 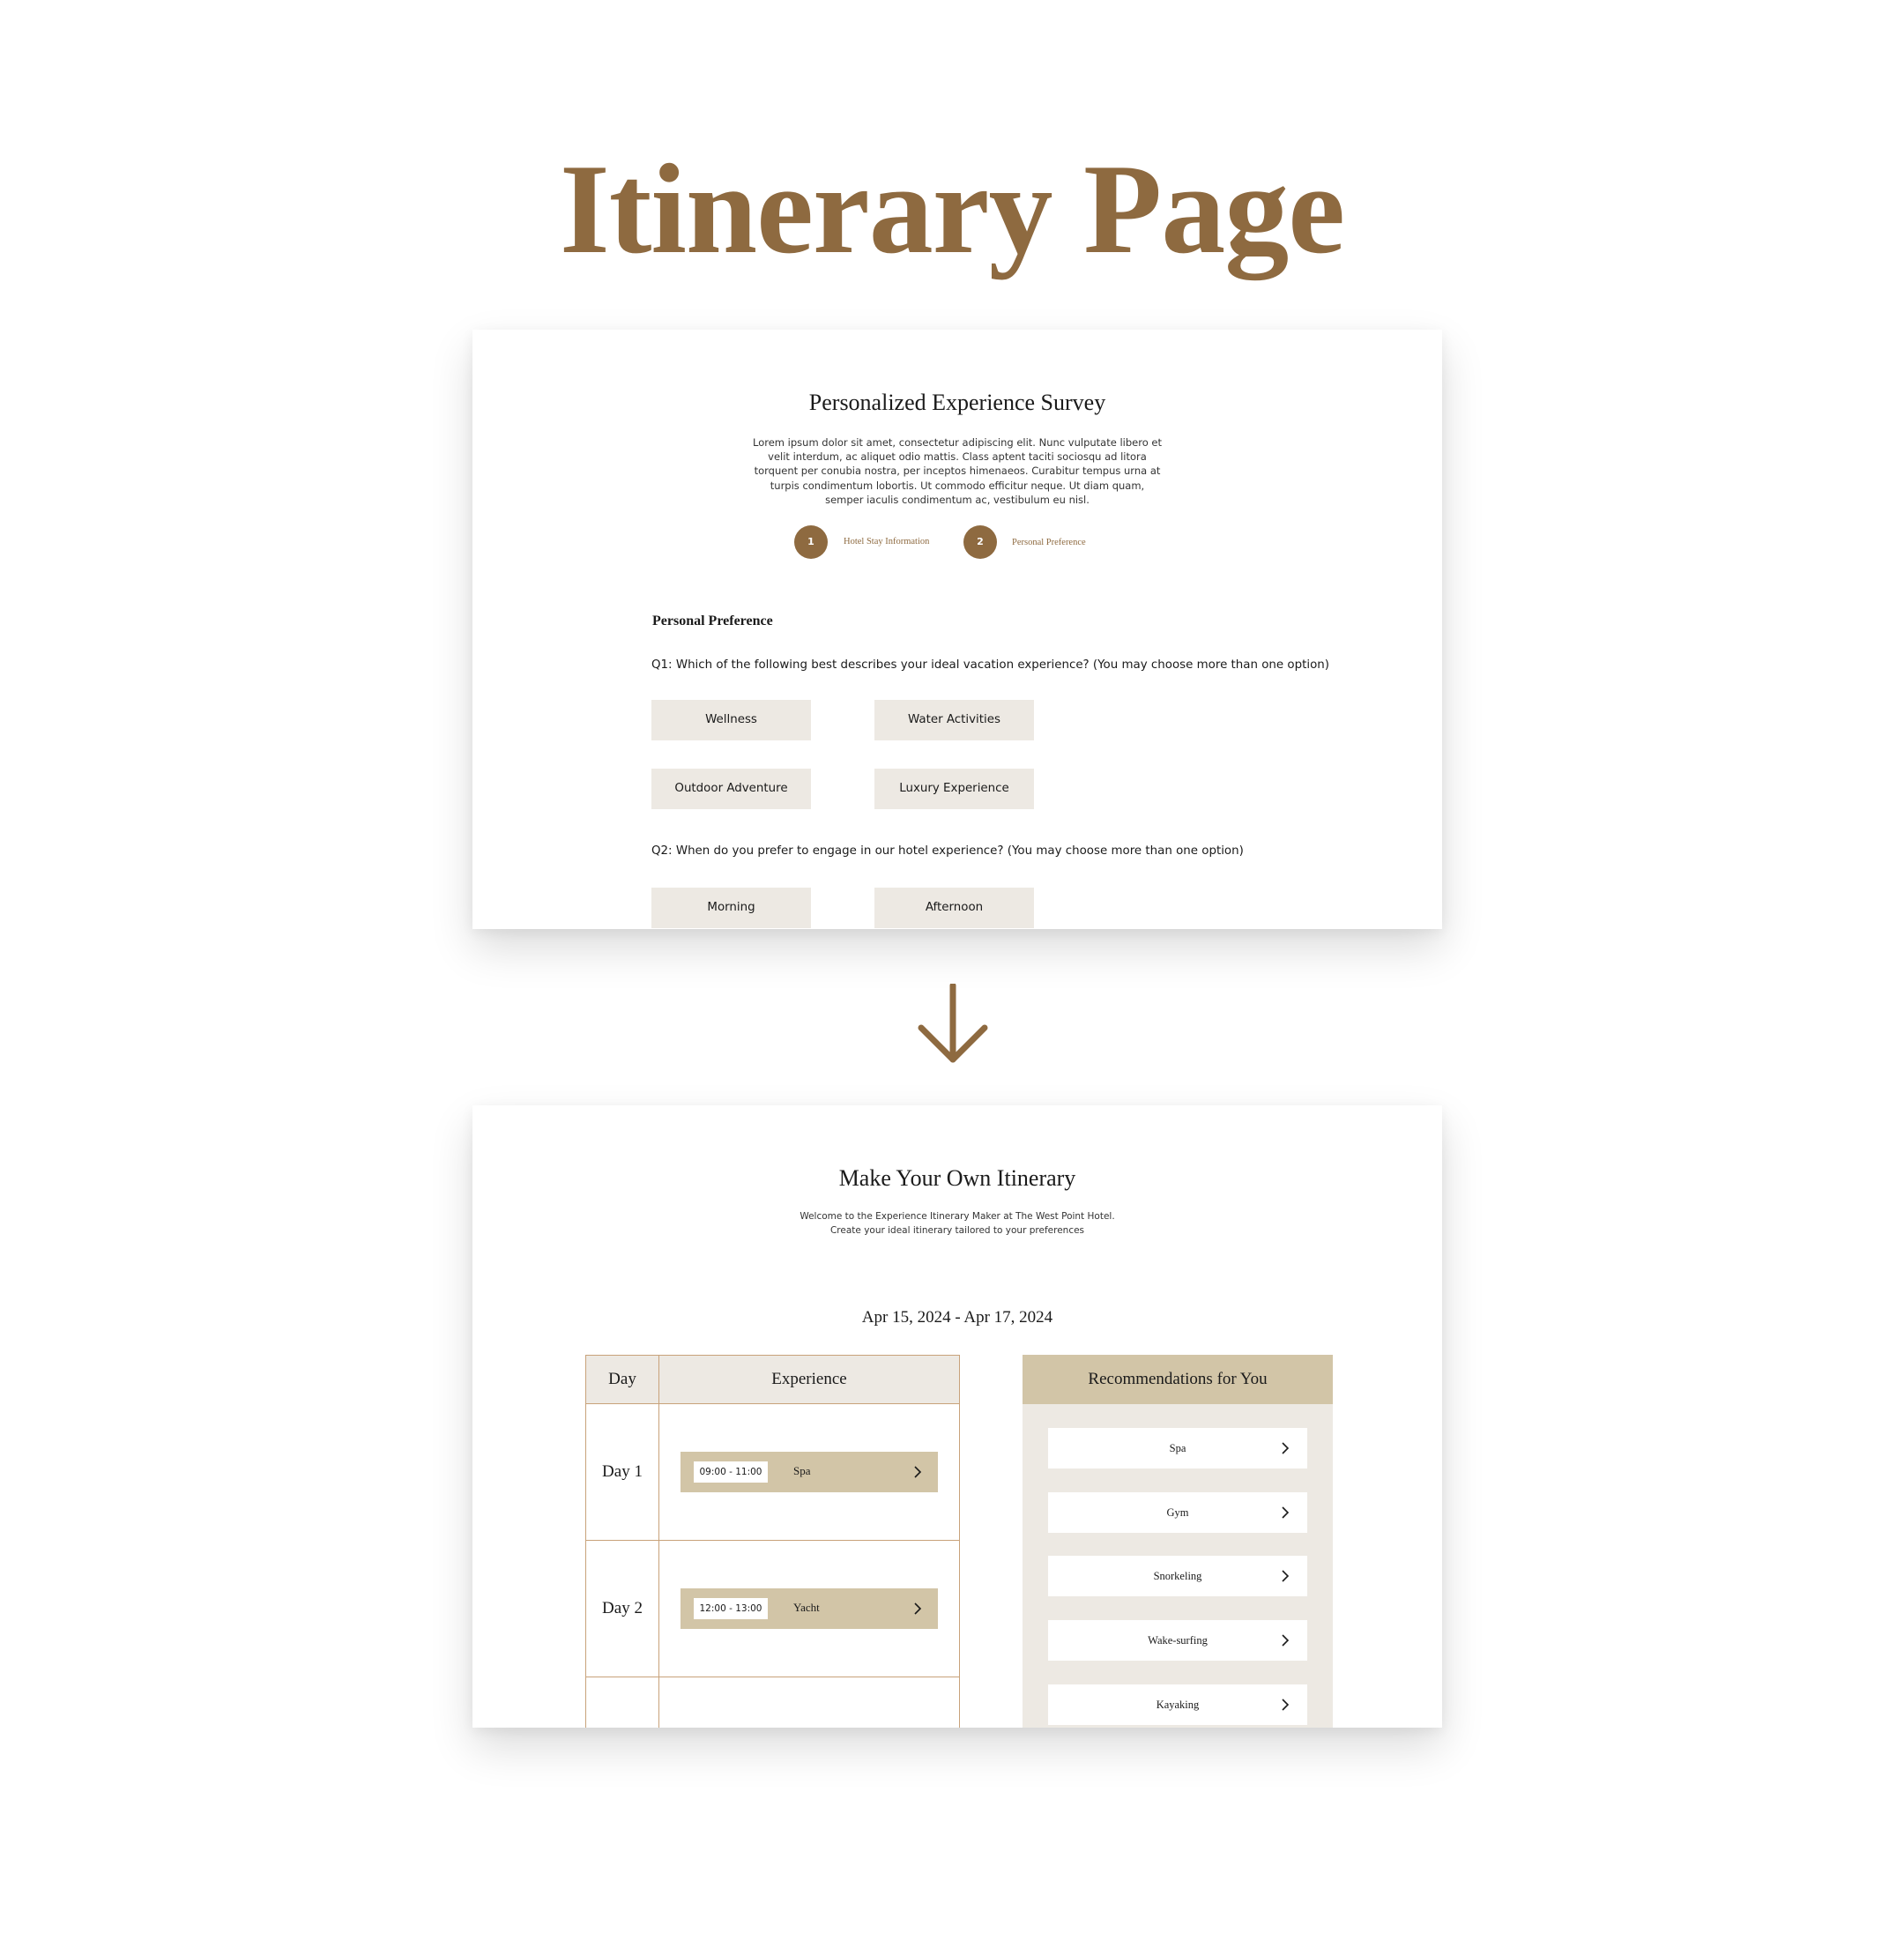 I want to click on section-title: Personal Preference, so click(x=712, y=620).